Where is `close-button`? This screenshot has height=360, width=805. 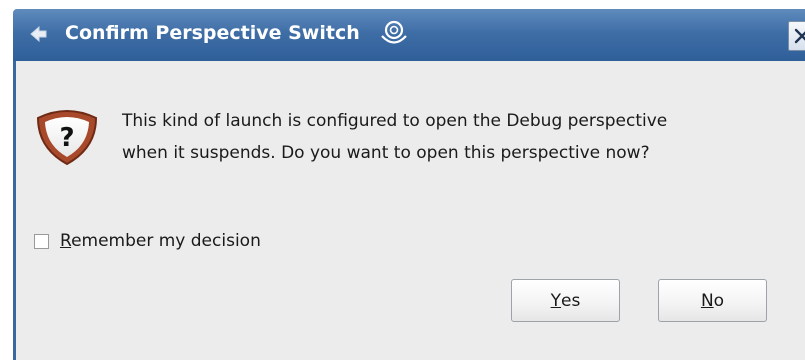
close-button is located at coordinates (796, 36).